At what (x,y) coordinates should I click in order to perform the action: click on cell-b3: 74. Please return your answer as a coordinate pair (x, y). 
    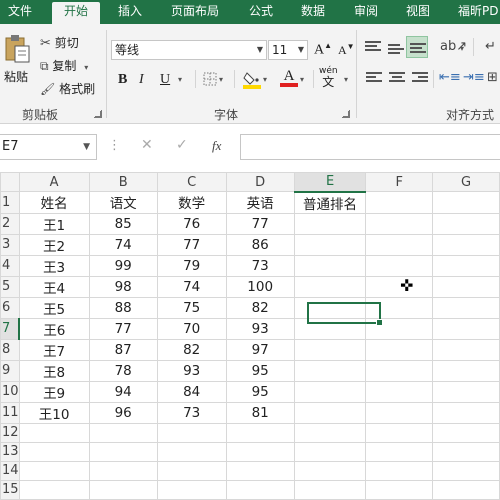
    Looking at the image, I should click on (123, 244).